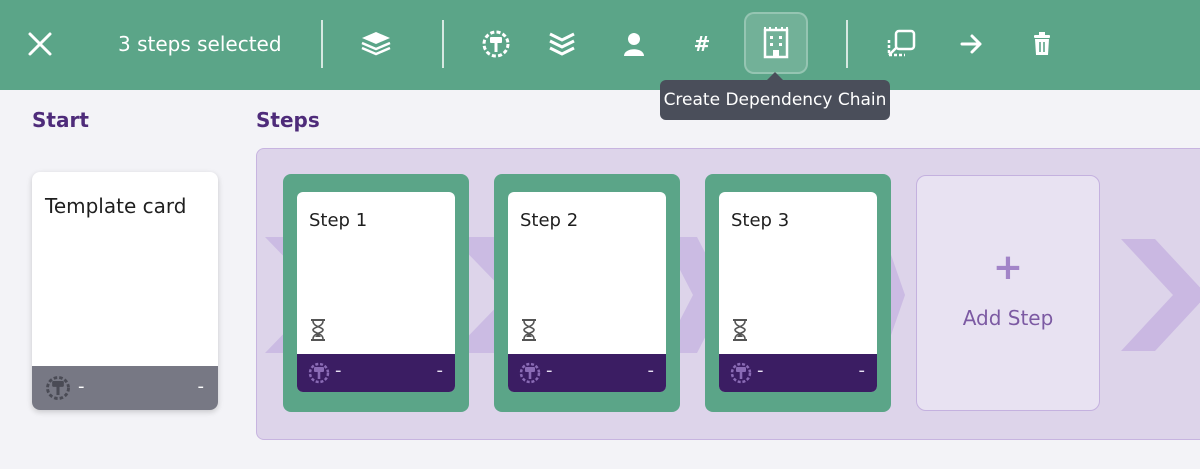 This screenshot has height=469, width=1200. I want to click on step-frame-3: Step 3 - -, so click(798, 293).